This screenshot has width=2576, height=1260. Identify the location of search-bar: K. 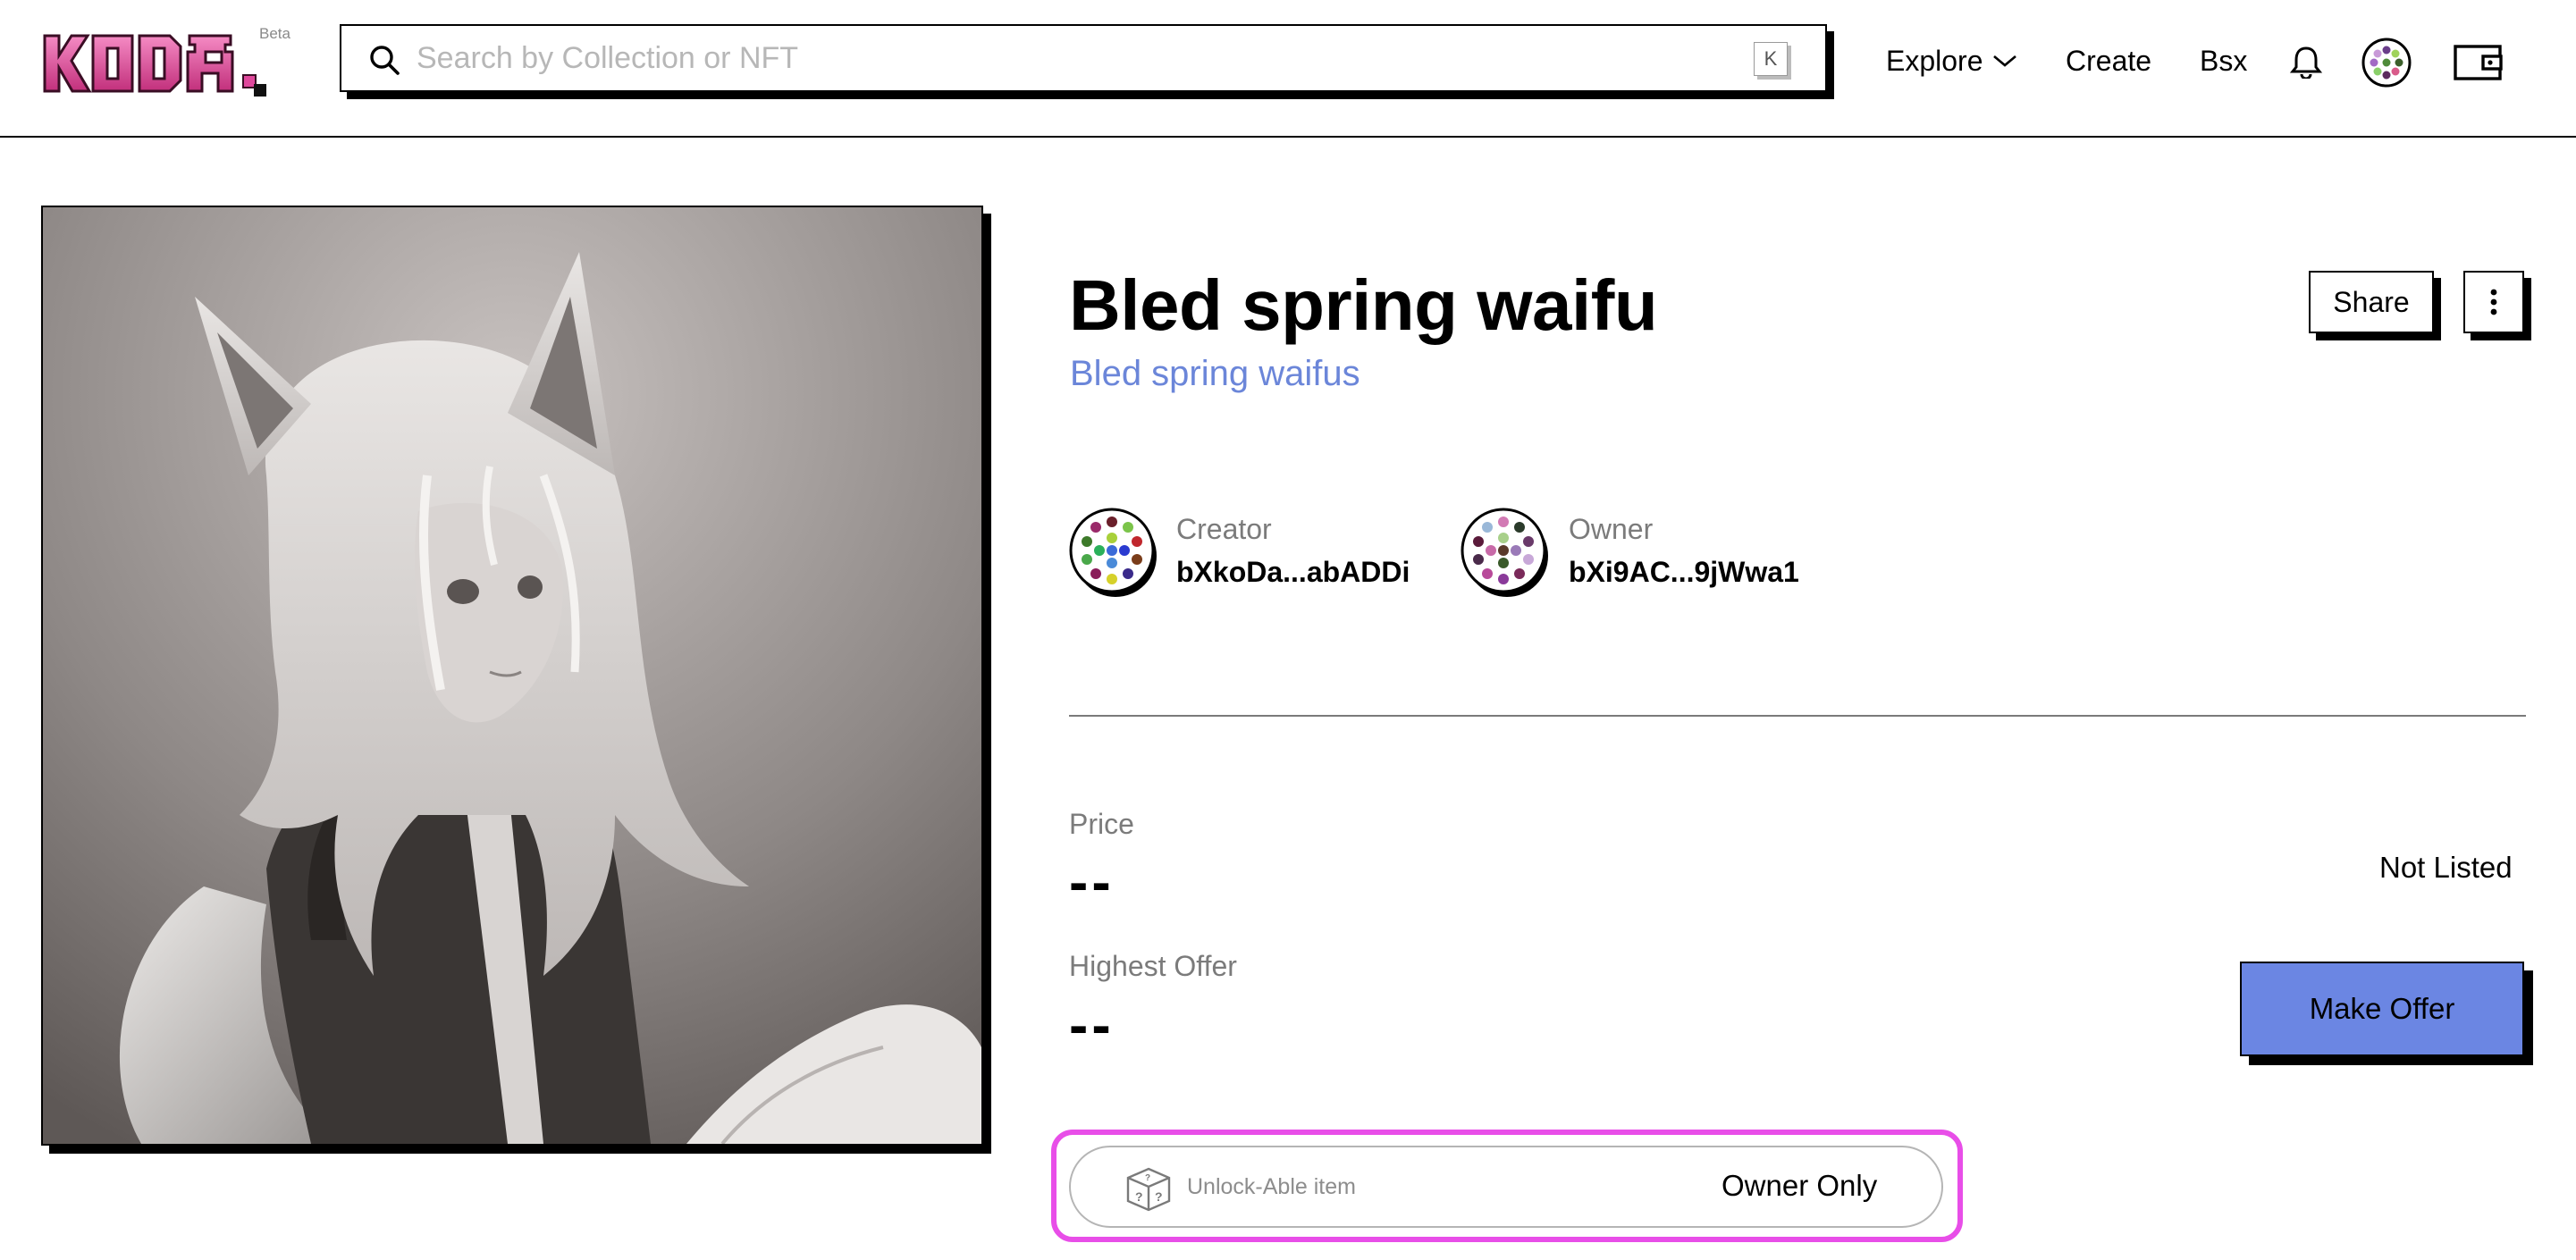
(1084, 58).